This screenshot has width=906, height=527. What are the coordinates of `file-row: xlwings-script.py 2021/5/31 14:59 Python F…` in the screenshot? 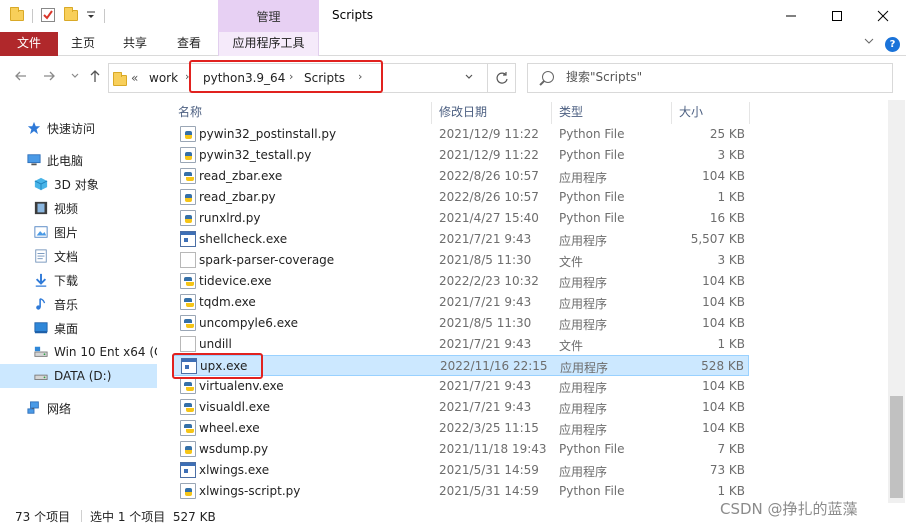 It's located at (460, 491).